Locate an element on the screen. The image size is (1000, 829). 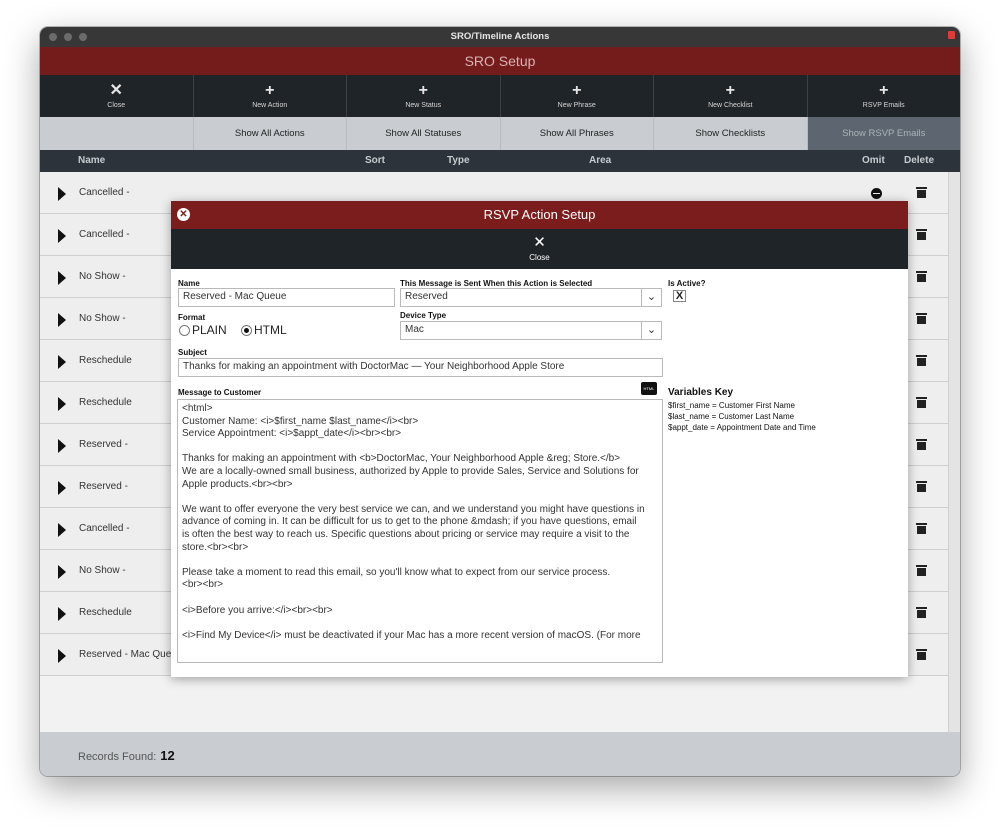
col-sort: Sort is located at coordinates (375, 160).